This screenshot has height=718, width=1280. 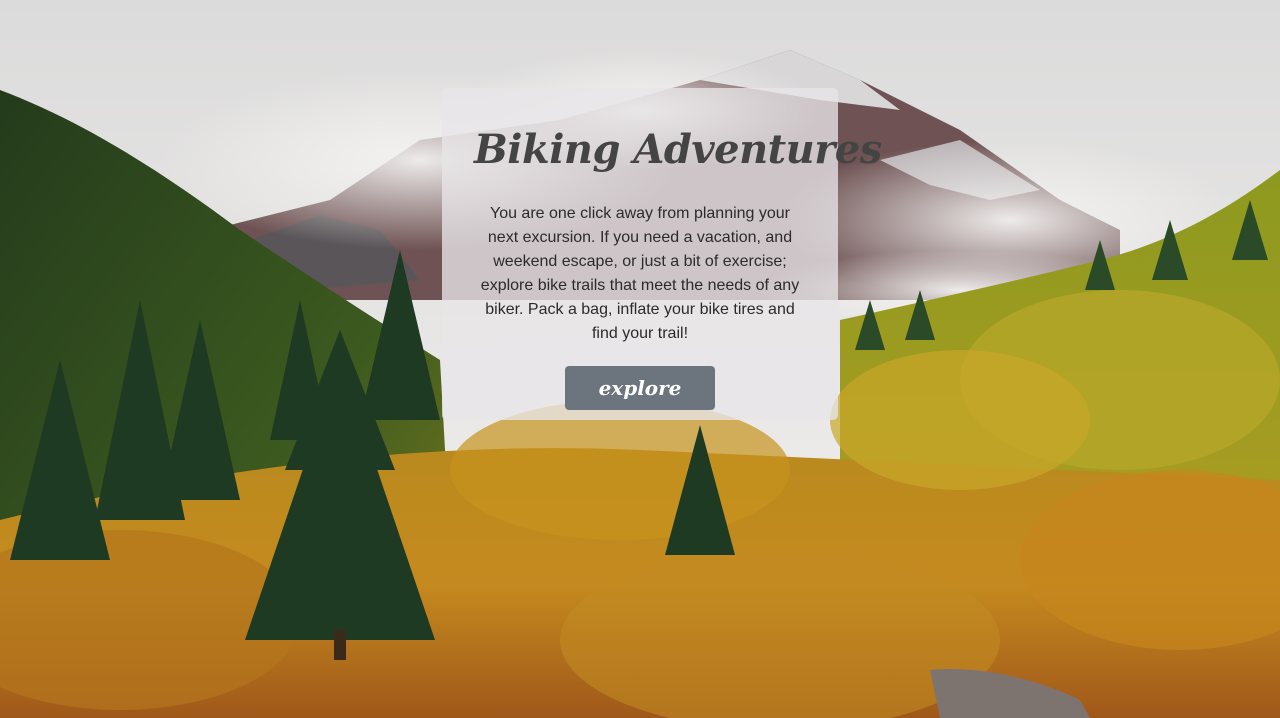 What do you see at coordinates (678, 149) in the screenshot?
I see `hero-title: Biking Adventures` at bounding box center [678, 149].